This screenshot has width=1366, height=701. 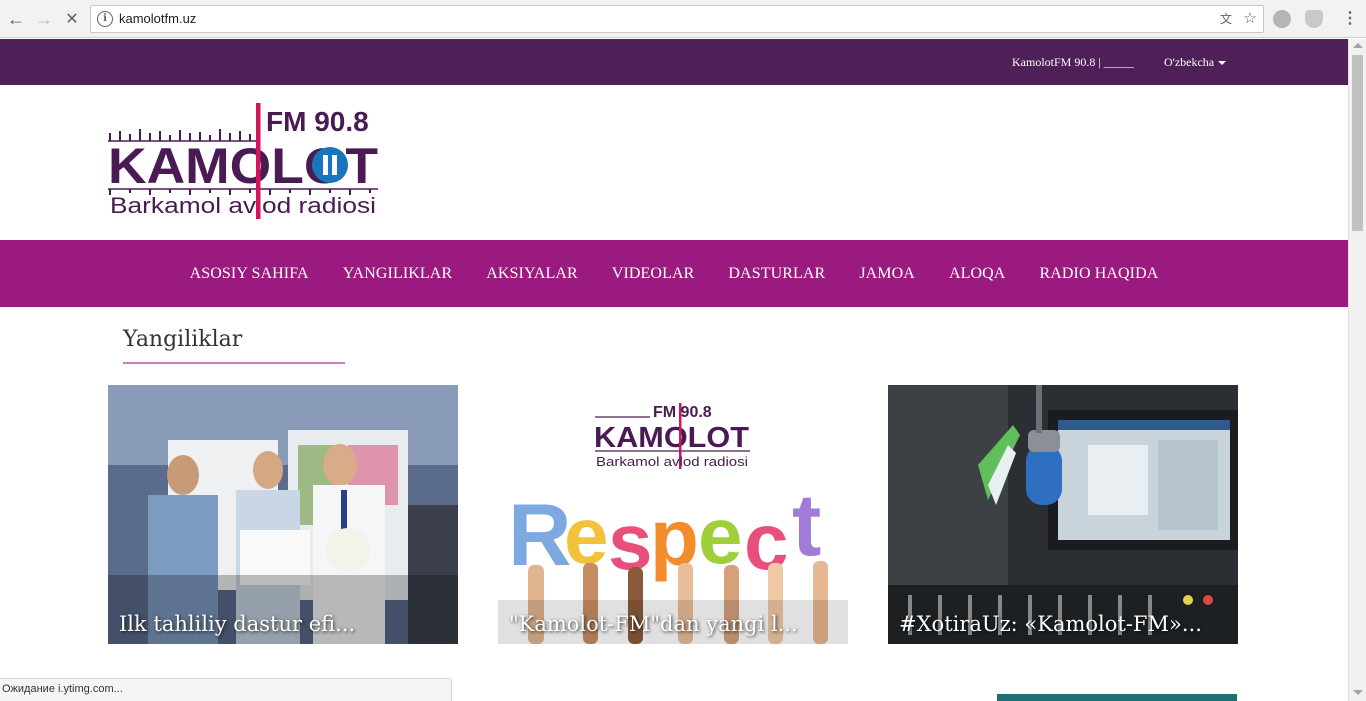 I want to click on top-bar: KamolotFM 90.8 | _____ O'zbekcha, so click(x=674, y=62).